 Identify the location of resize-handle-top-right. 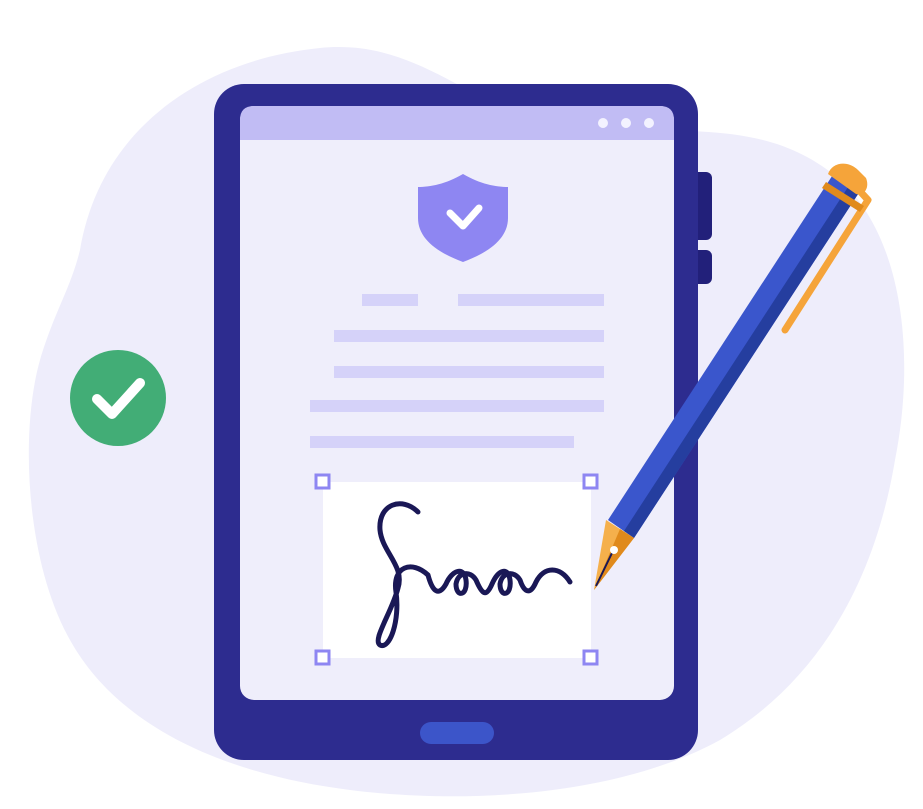
(590, 481).